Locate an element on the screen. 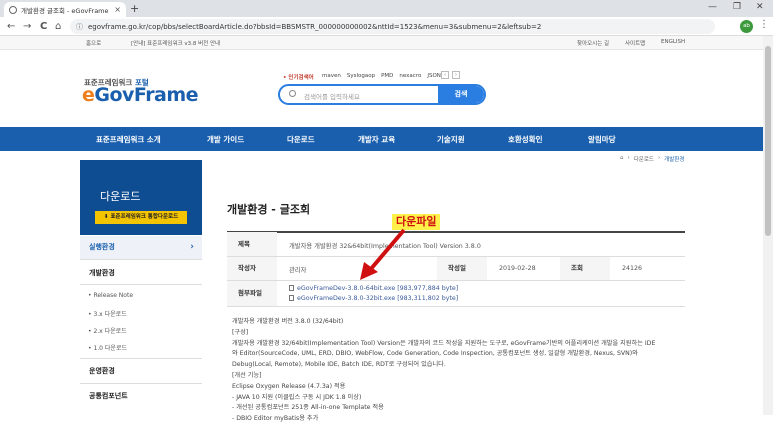 Image resolution: width=773 pixels, height=425 pixels. minimize-icon: — is located at coordinates (712, 7).